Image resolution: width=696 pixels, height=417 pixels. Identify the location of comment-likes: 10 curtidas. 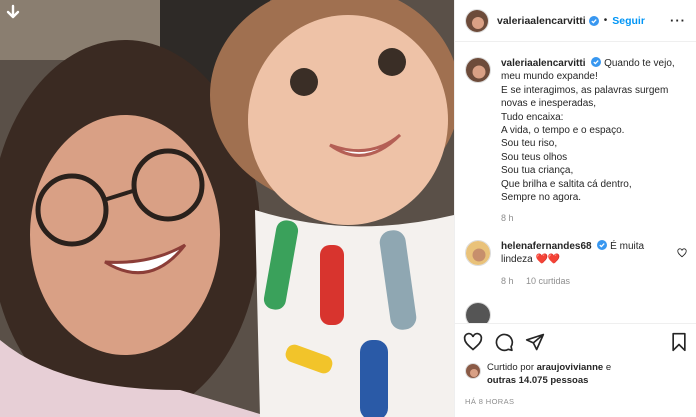
(548, 281).